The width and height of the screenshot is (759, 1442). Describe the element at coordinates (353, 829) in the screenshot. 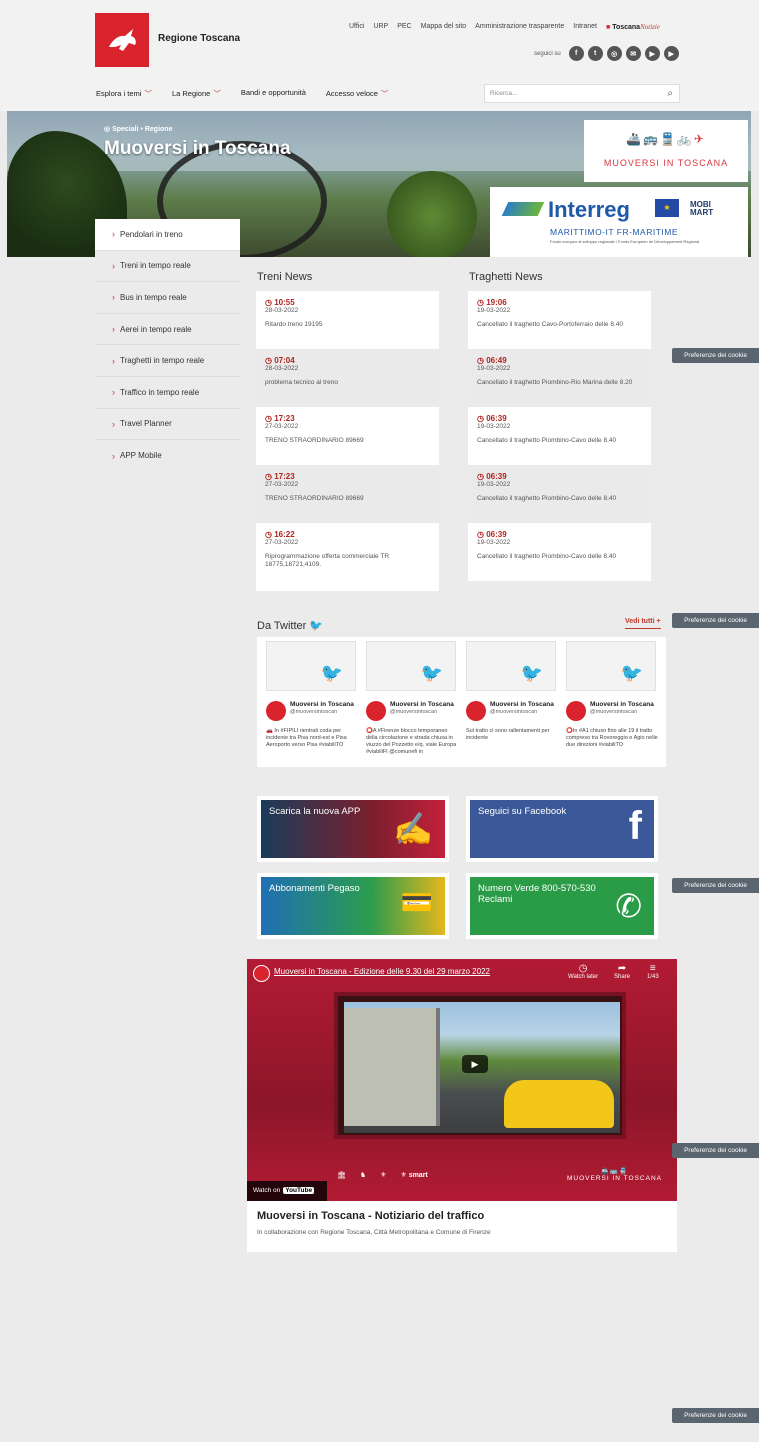

I see `download-app-tile: Scarica la nuova APP ✍` at that location.